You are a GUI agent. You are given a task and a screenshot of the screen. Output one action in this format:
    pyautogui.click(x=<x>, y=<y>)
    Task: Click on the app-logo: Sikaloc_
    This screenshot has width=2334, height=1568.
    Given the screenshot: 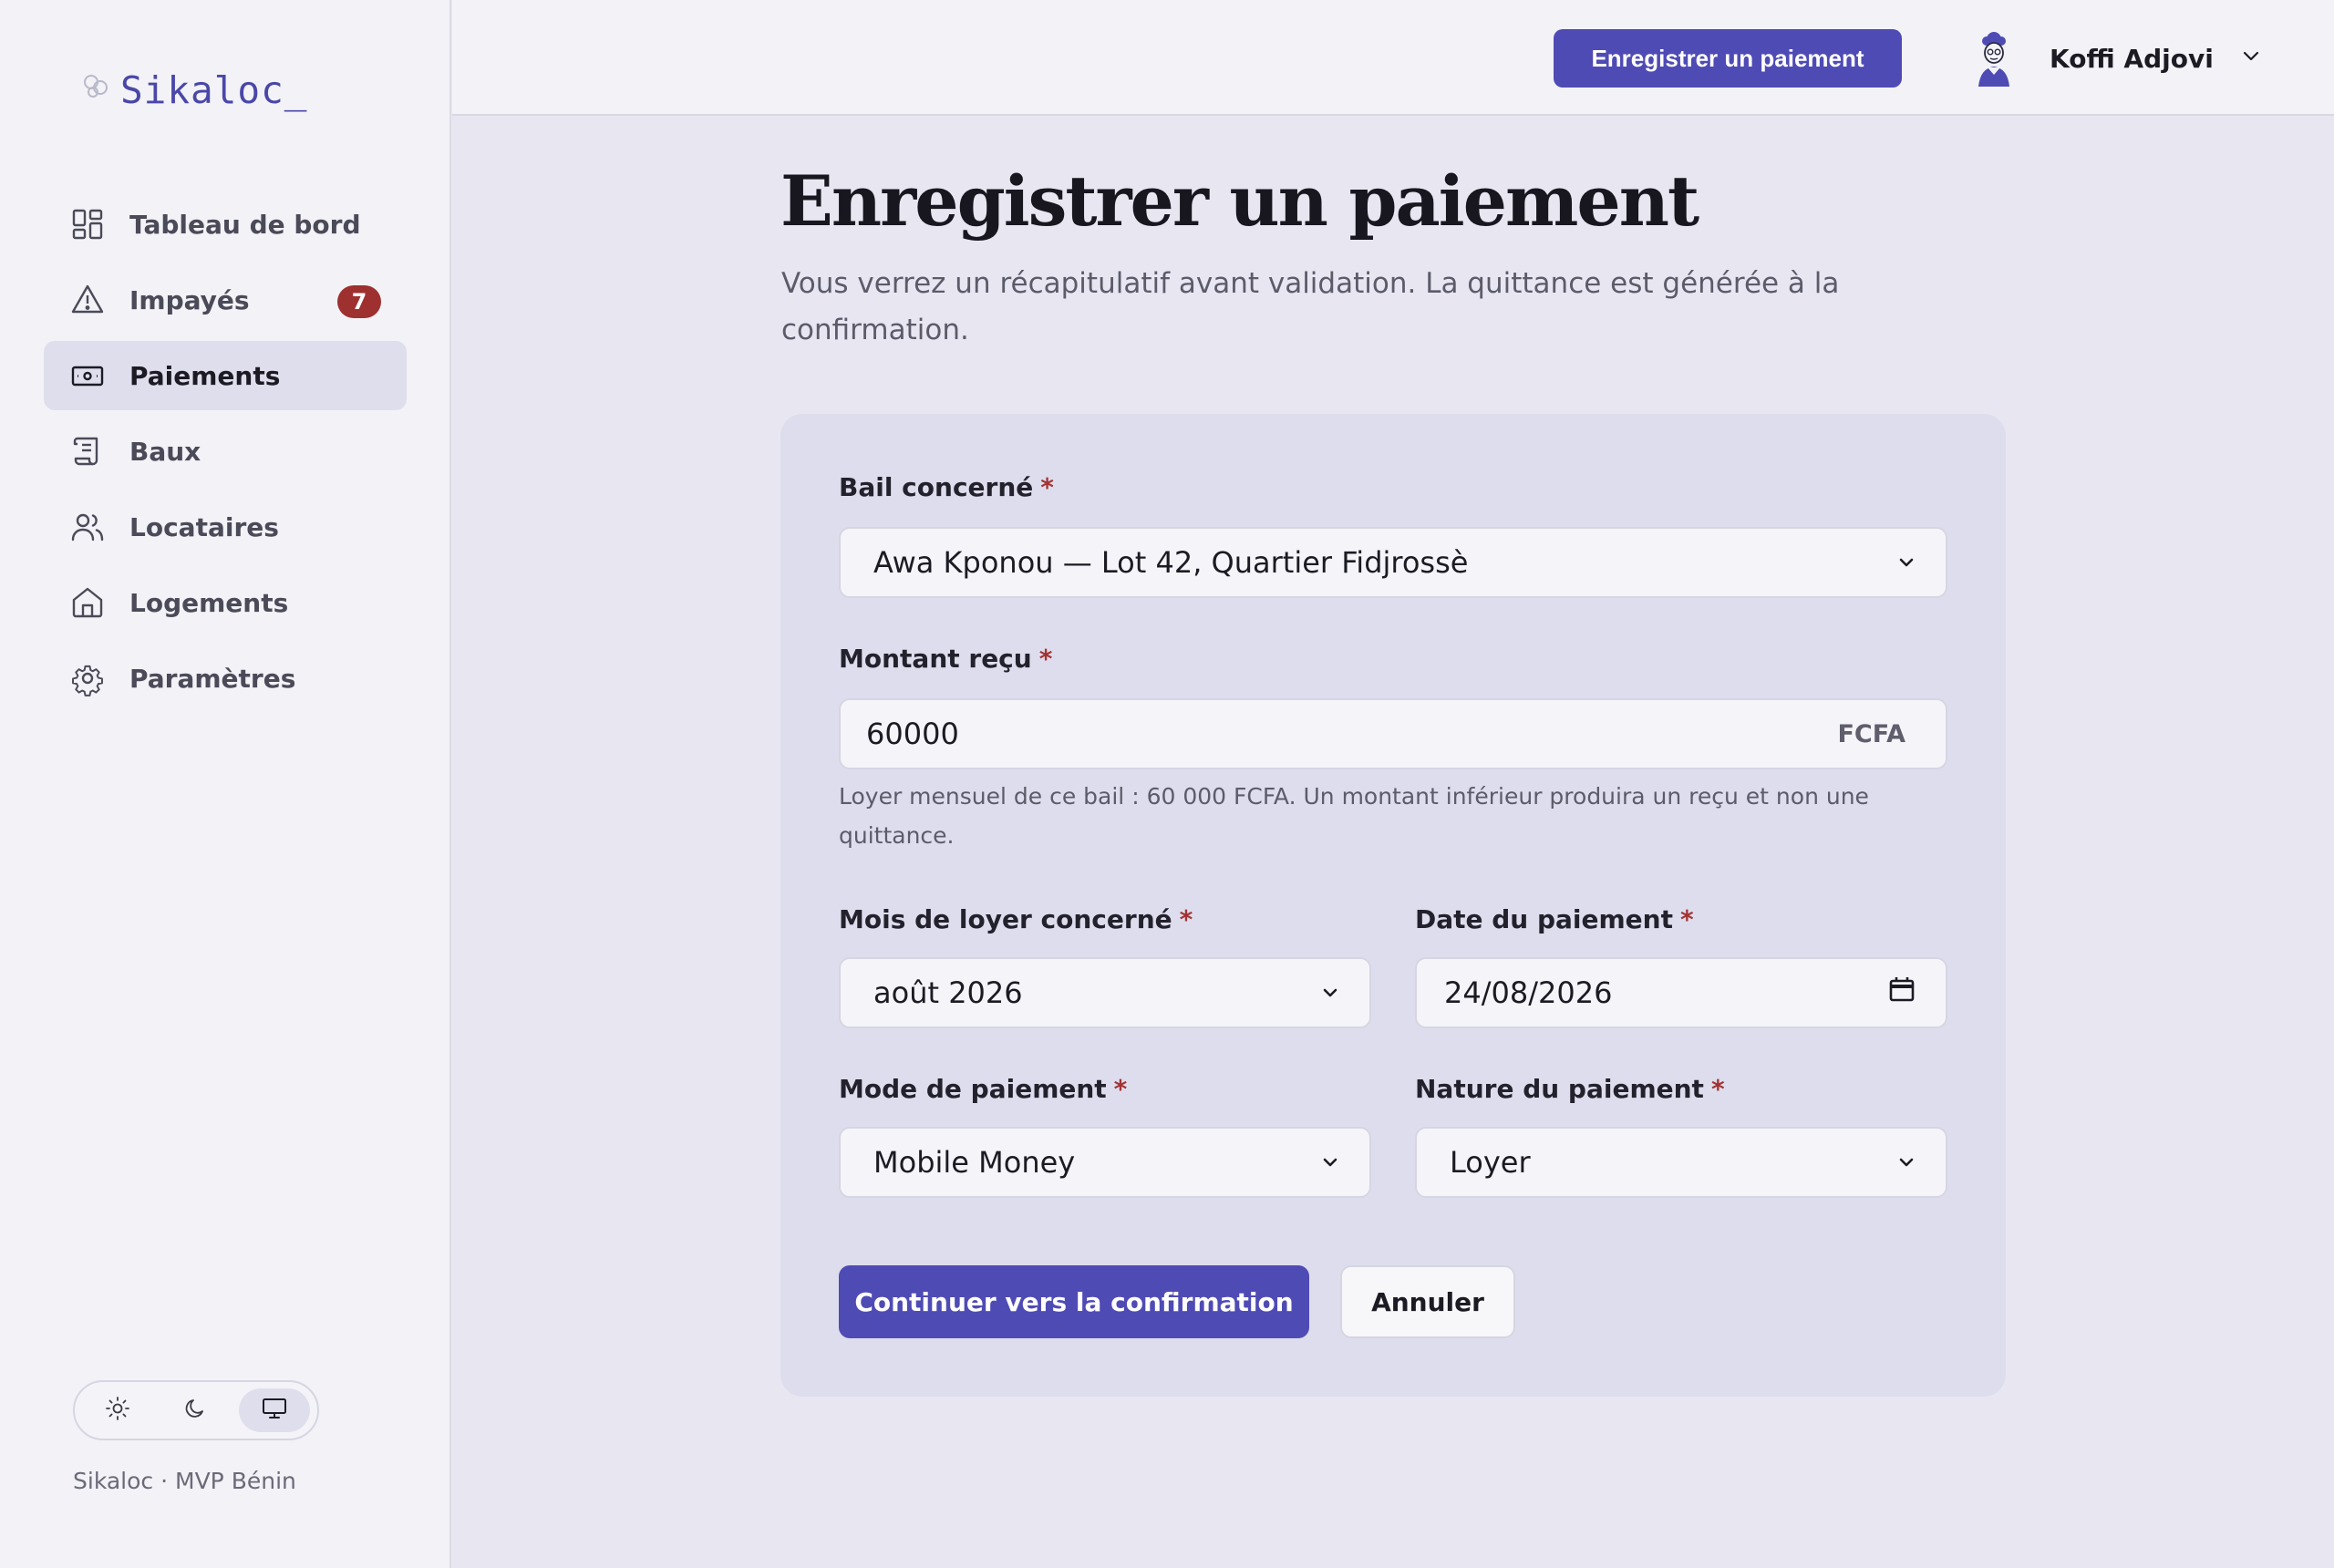 What is the action you would take?
    pyautogui.click(x=192, y=90)
    